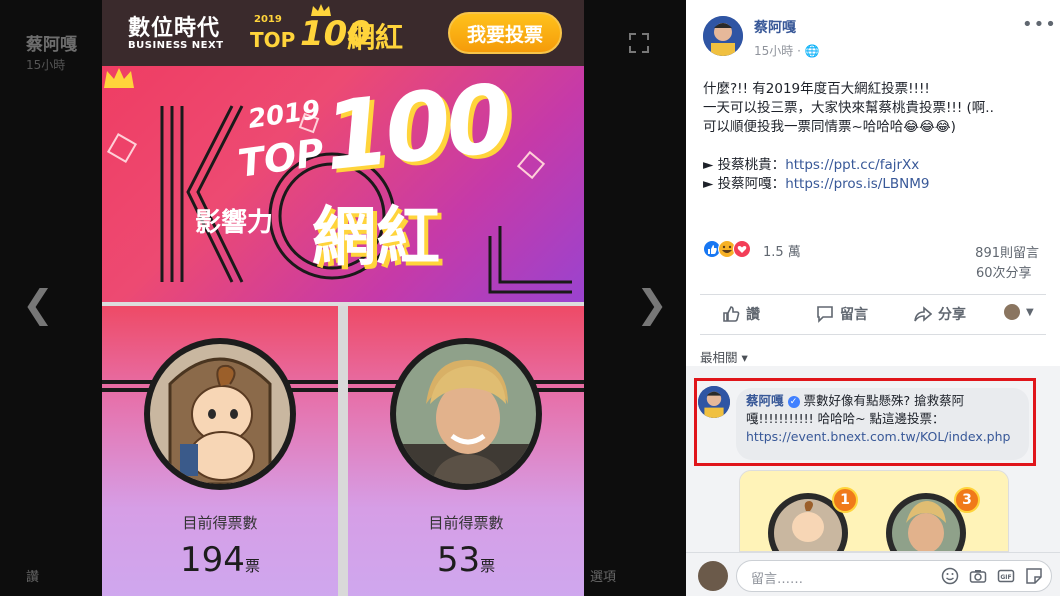 This screenshot has width=1060, height=596. I want to click on viewer-post-time: 15小時, so click(46, 65).